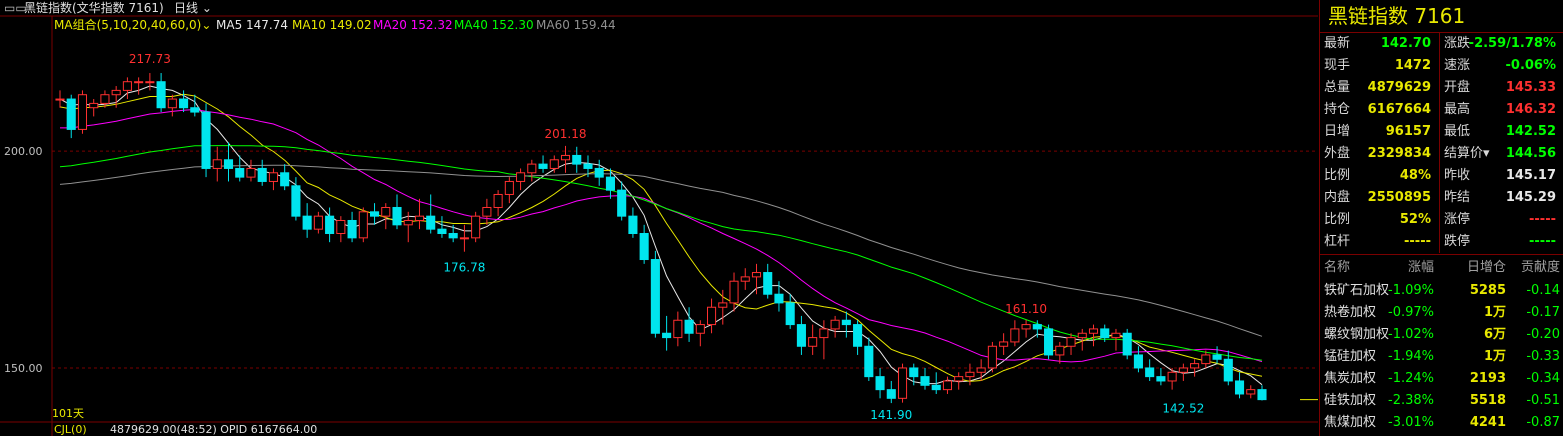 The image size is (1563, 436). I want to click on component-name: 铁矿石加权, so click(1357, 290).